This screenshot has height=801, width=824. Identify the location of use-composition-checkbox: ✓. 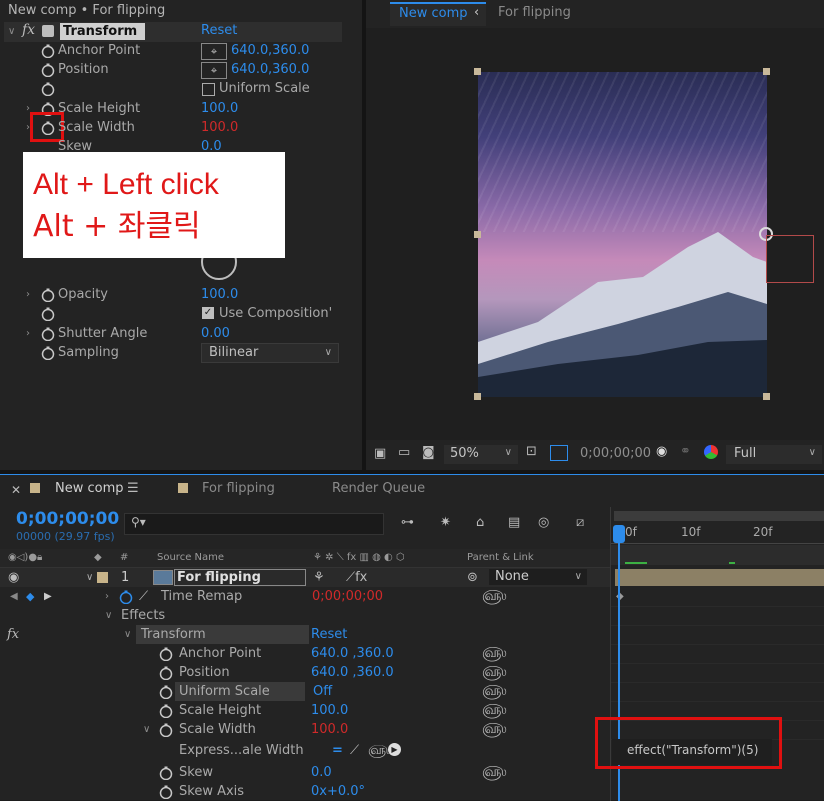
(208, 313).